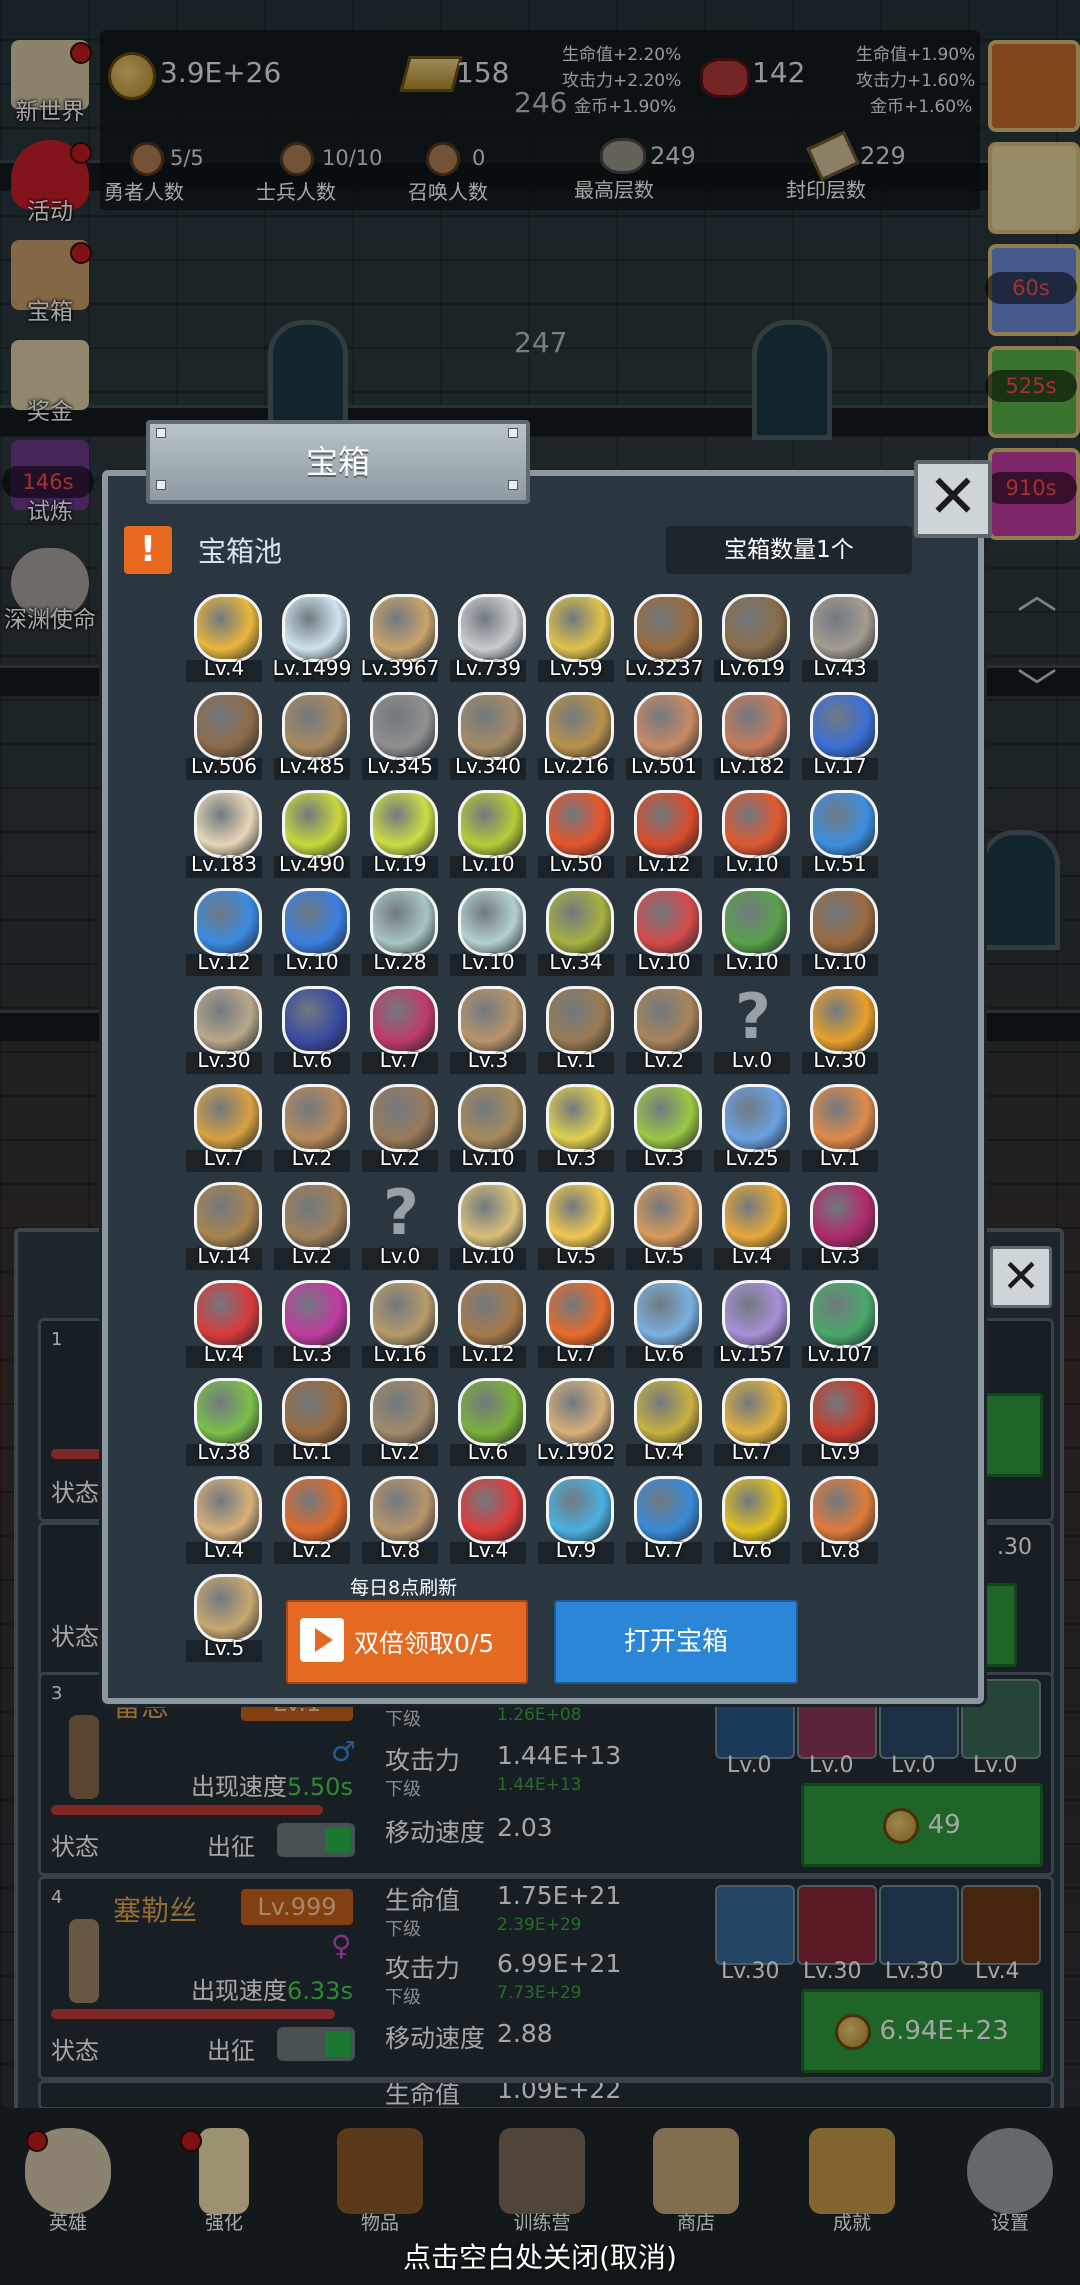 This screenshot has height=2285, width=1080. Describe the element at coordinates (488, 639) in the screenshot. I see `chest-pool-item: Lv.739` at that location.